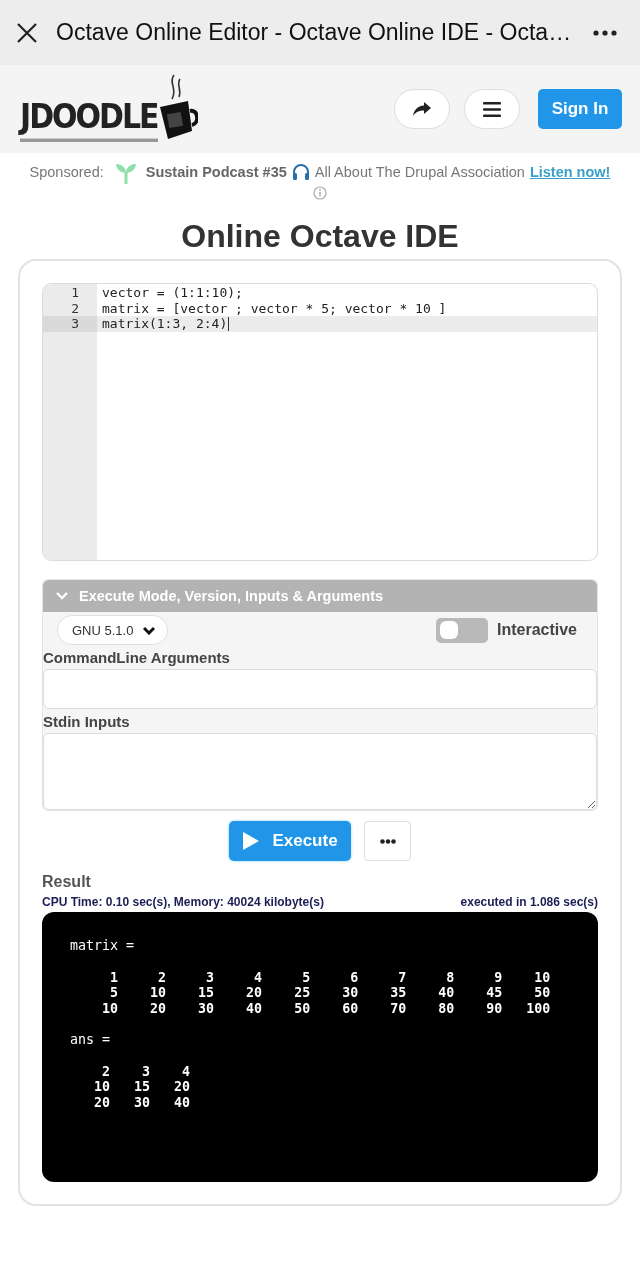  Describe the element at coordinates (62, 596) in the screenshot. I see `chevron-down-icon` at that location.